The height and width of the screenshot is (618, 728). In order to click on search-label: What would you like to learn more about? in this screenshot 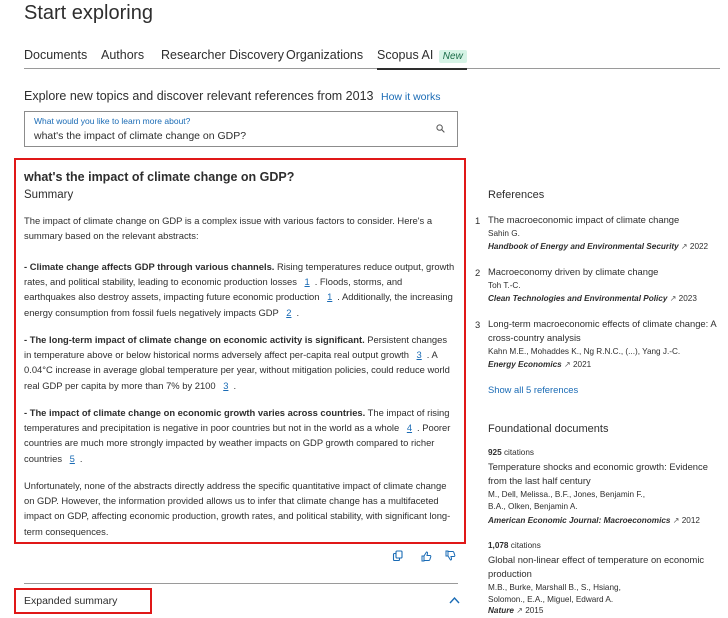, I will do `click(112, 121)`.